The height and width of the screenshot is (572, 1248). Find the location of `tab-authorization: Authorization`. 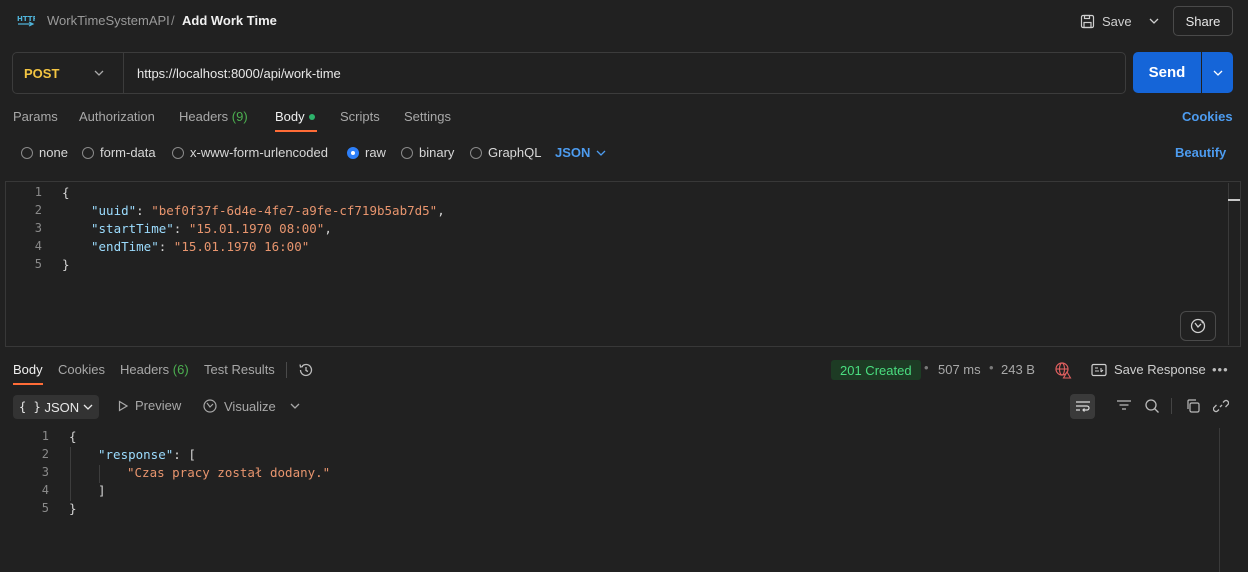

tab-authorization: Authorization is located at coordinates (117, 116).